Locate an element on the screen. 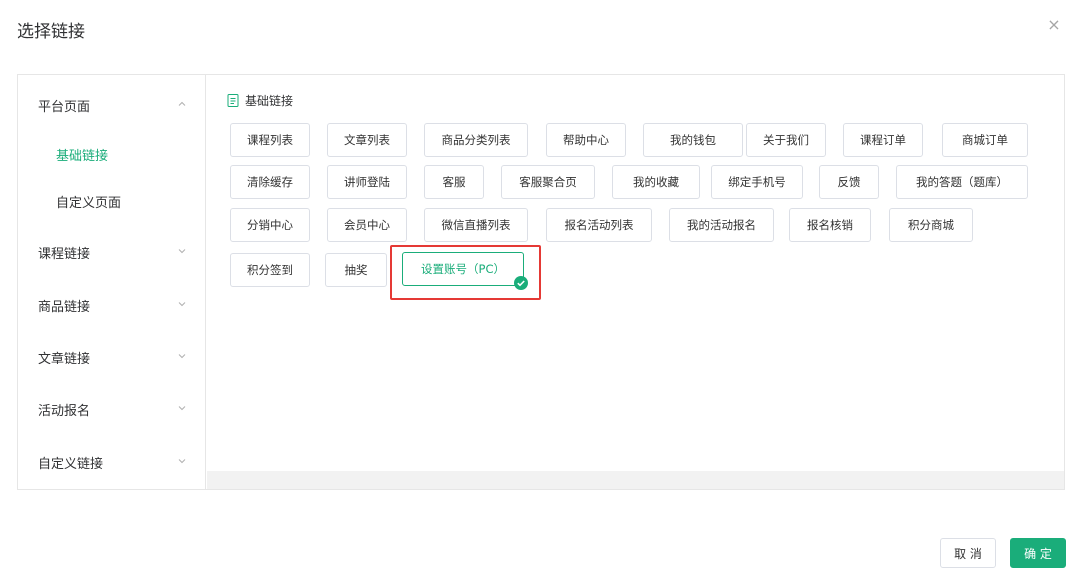 This screenshot has width=1080, height=583. sidebar-item-label: 平台页面 is located at coordinates (64, 107).